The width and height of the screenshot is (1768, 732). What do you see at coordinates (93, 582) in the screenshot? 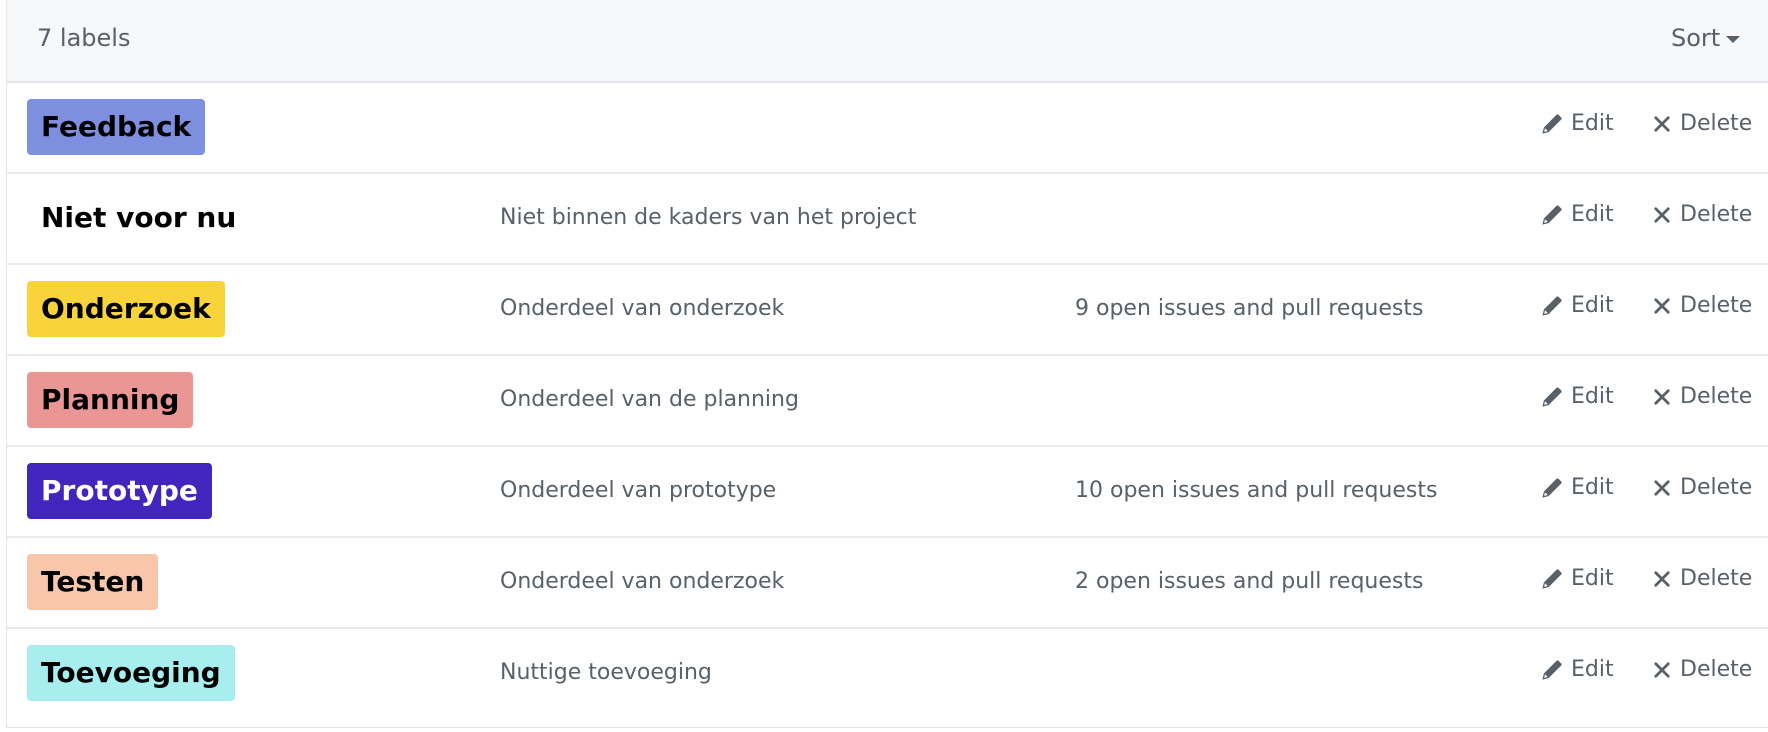
I see `label-badge: Testen` at bounding box center [93, 582].